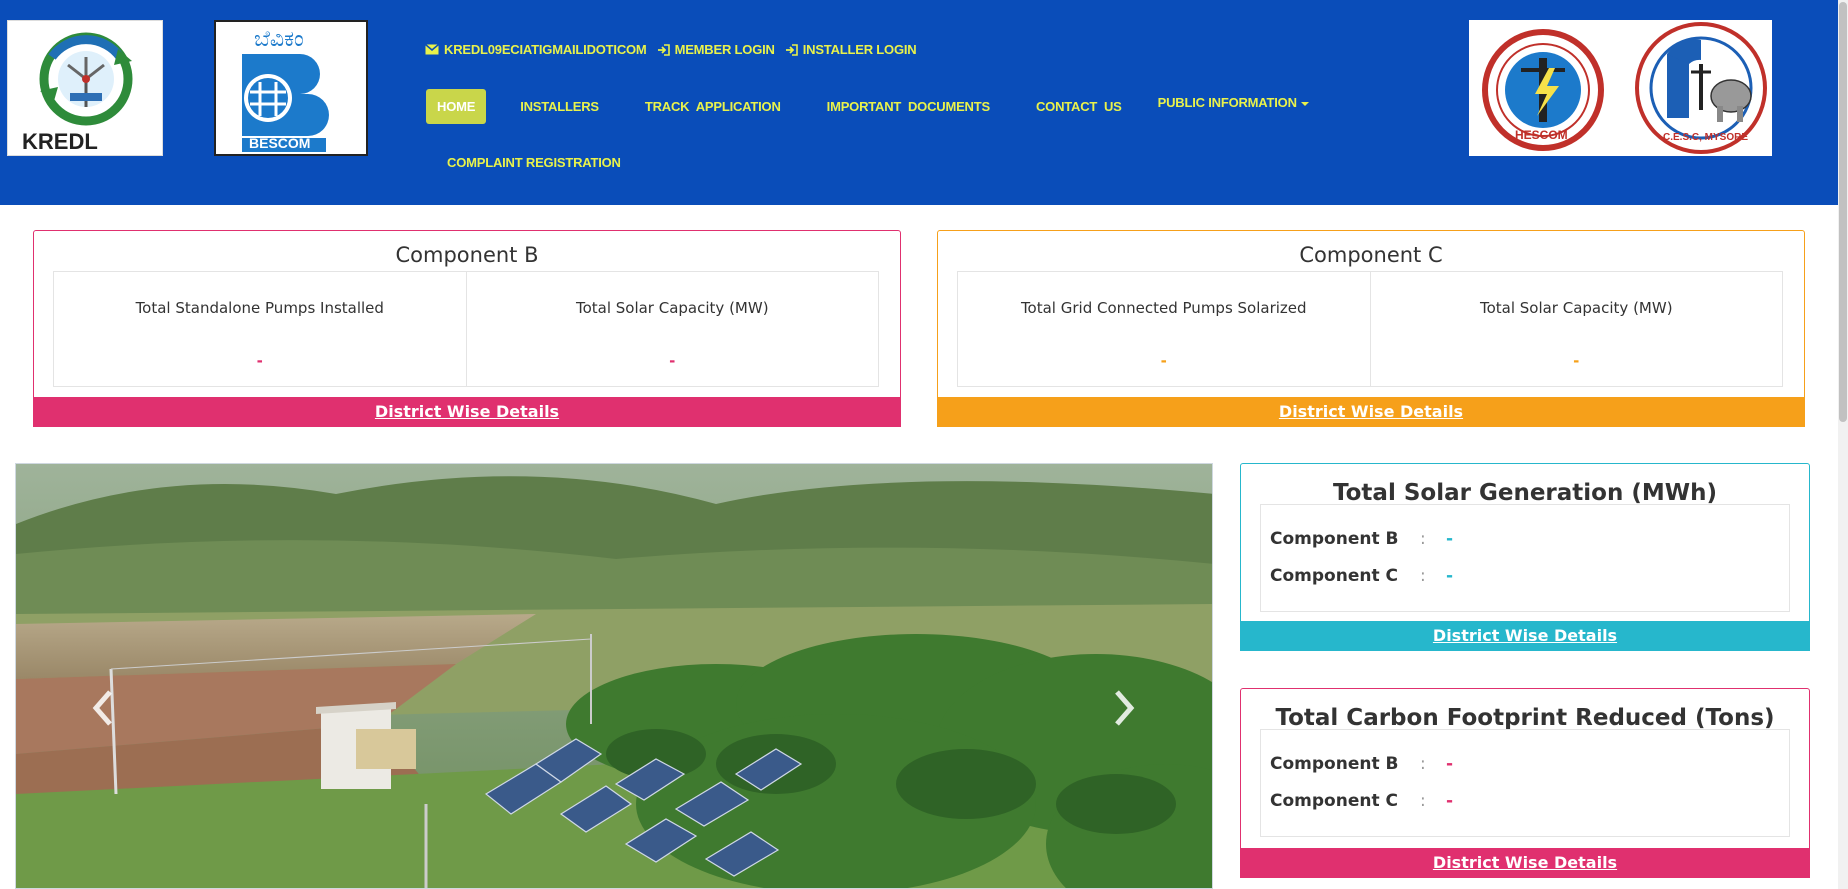 The image size is (1848, 889). I want to click on nav-track-application: TRACK APPLICATION, so click(713, 106).